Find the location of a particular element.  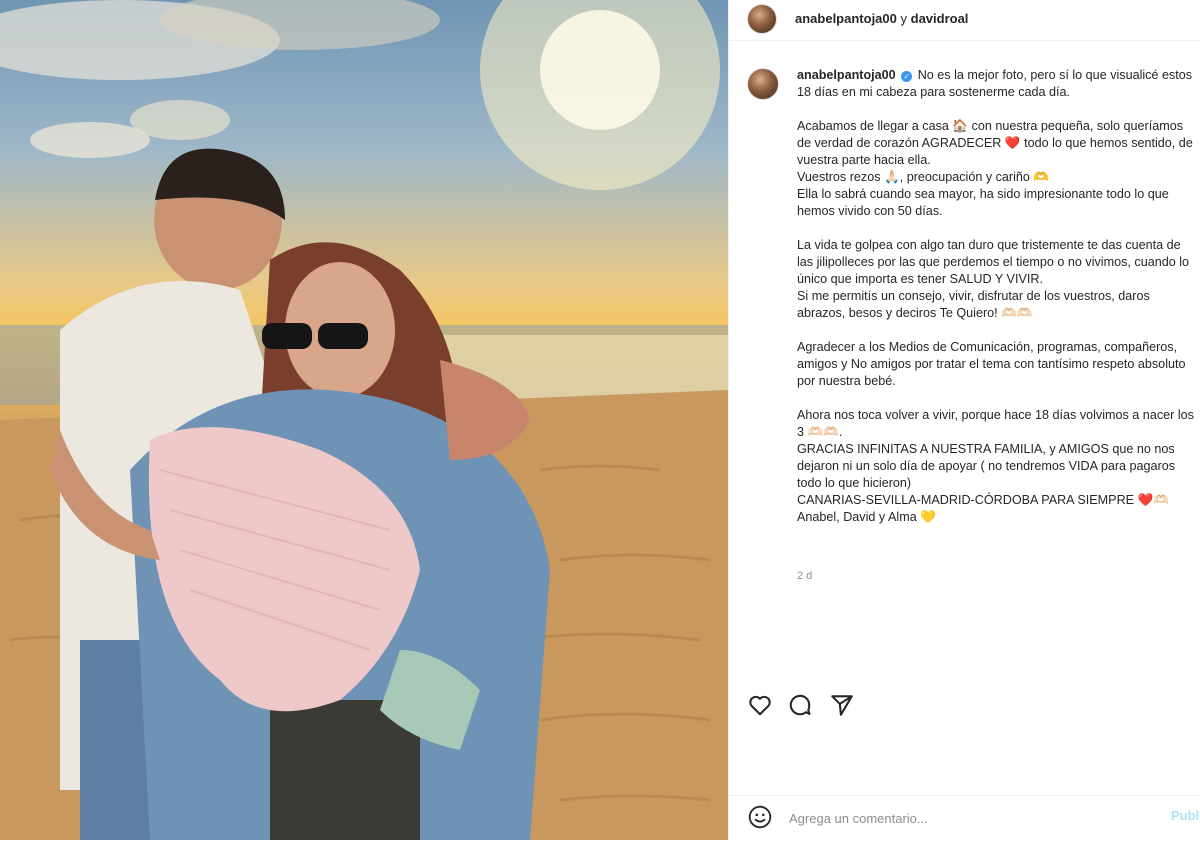

collab-avatar is located at coordinates (762, 19).